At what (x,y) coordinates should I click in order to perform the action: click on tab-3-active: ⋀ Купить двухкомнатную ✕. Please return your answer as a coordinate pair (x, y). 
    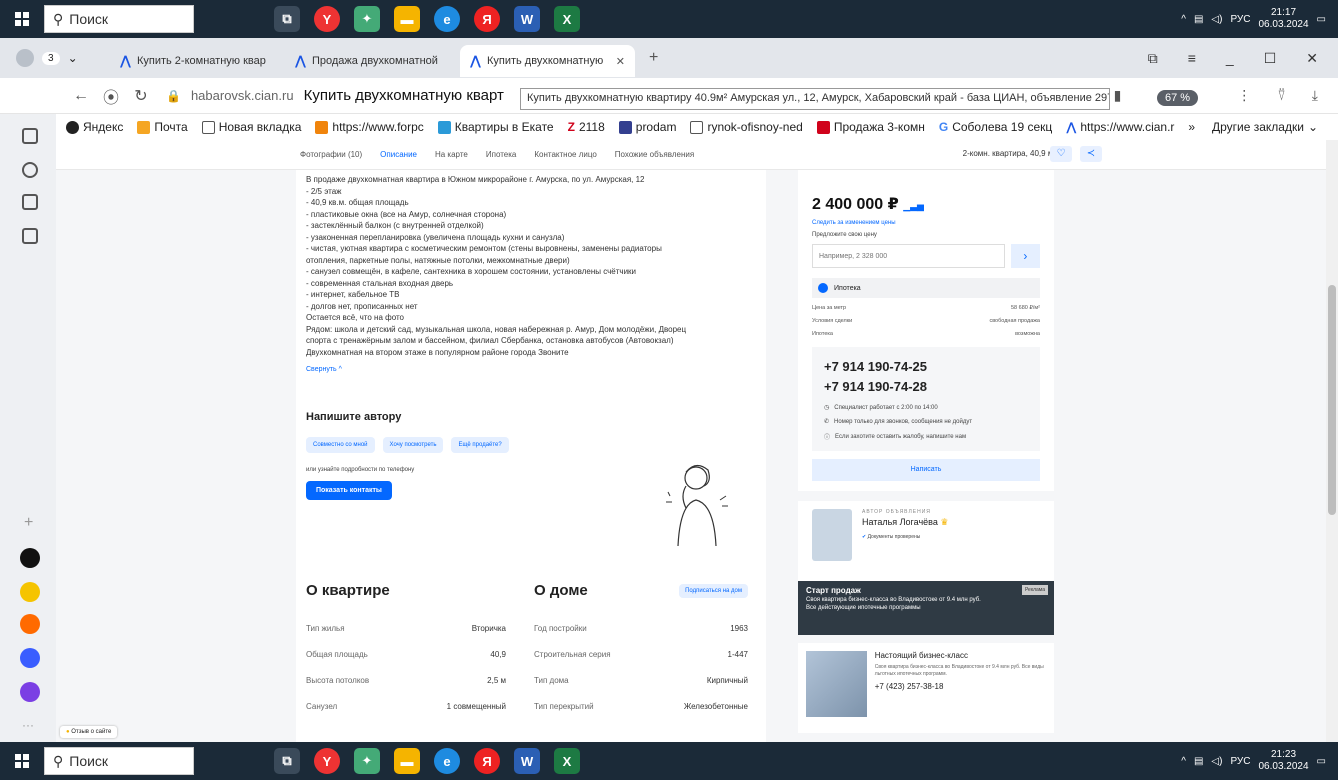
    Looking at the image, I should click on (547, 61).